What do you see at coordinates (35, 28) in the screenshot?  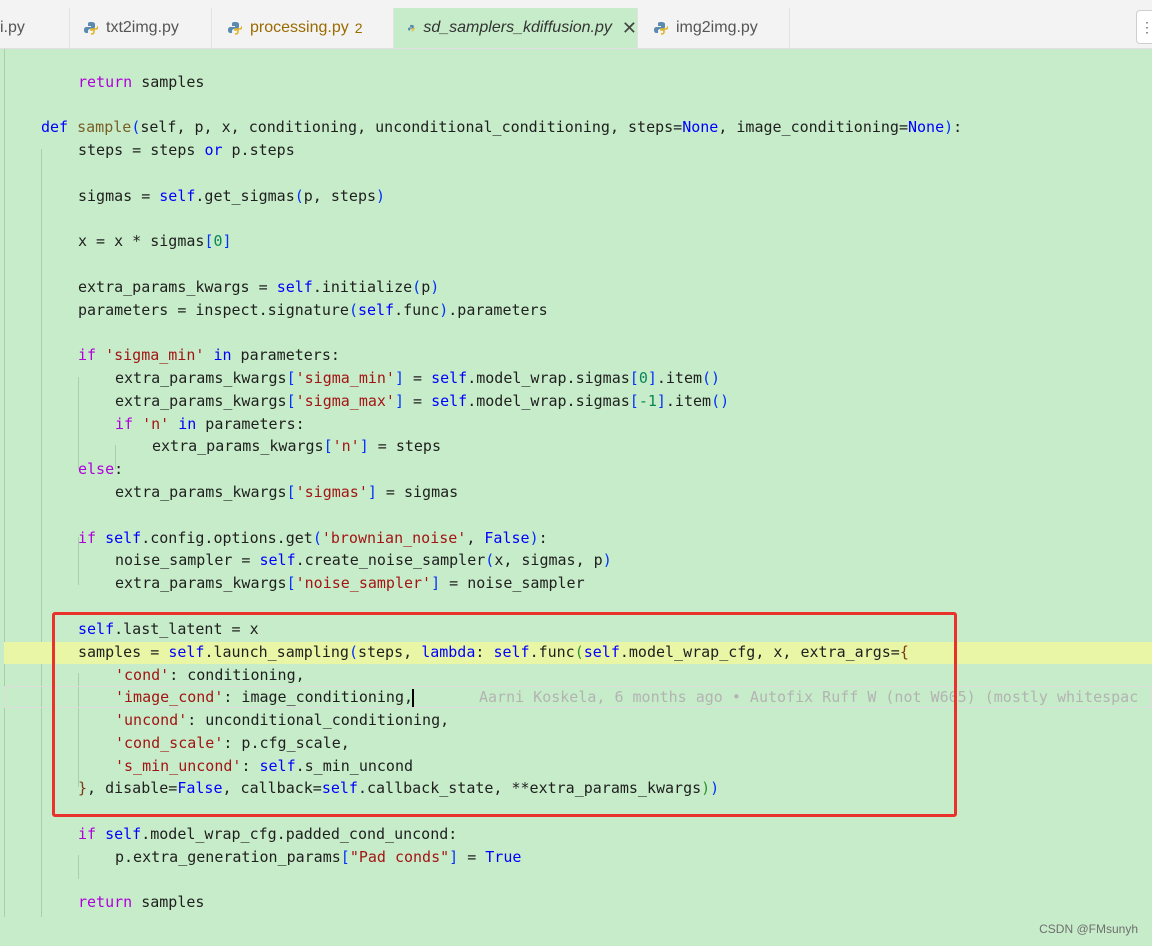 I see `tab-i-py: i.py` at bounding box center [35, 28].